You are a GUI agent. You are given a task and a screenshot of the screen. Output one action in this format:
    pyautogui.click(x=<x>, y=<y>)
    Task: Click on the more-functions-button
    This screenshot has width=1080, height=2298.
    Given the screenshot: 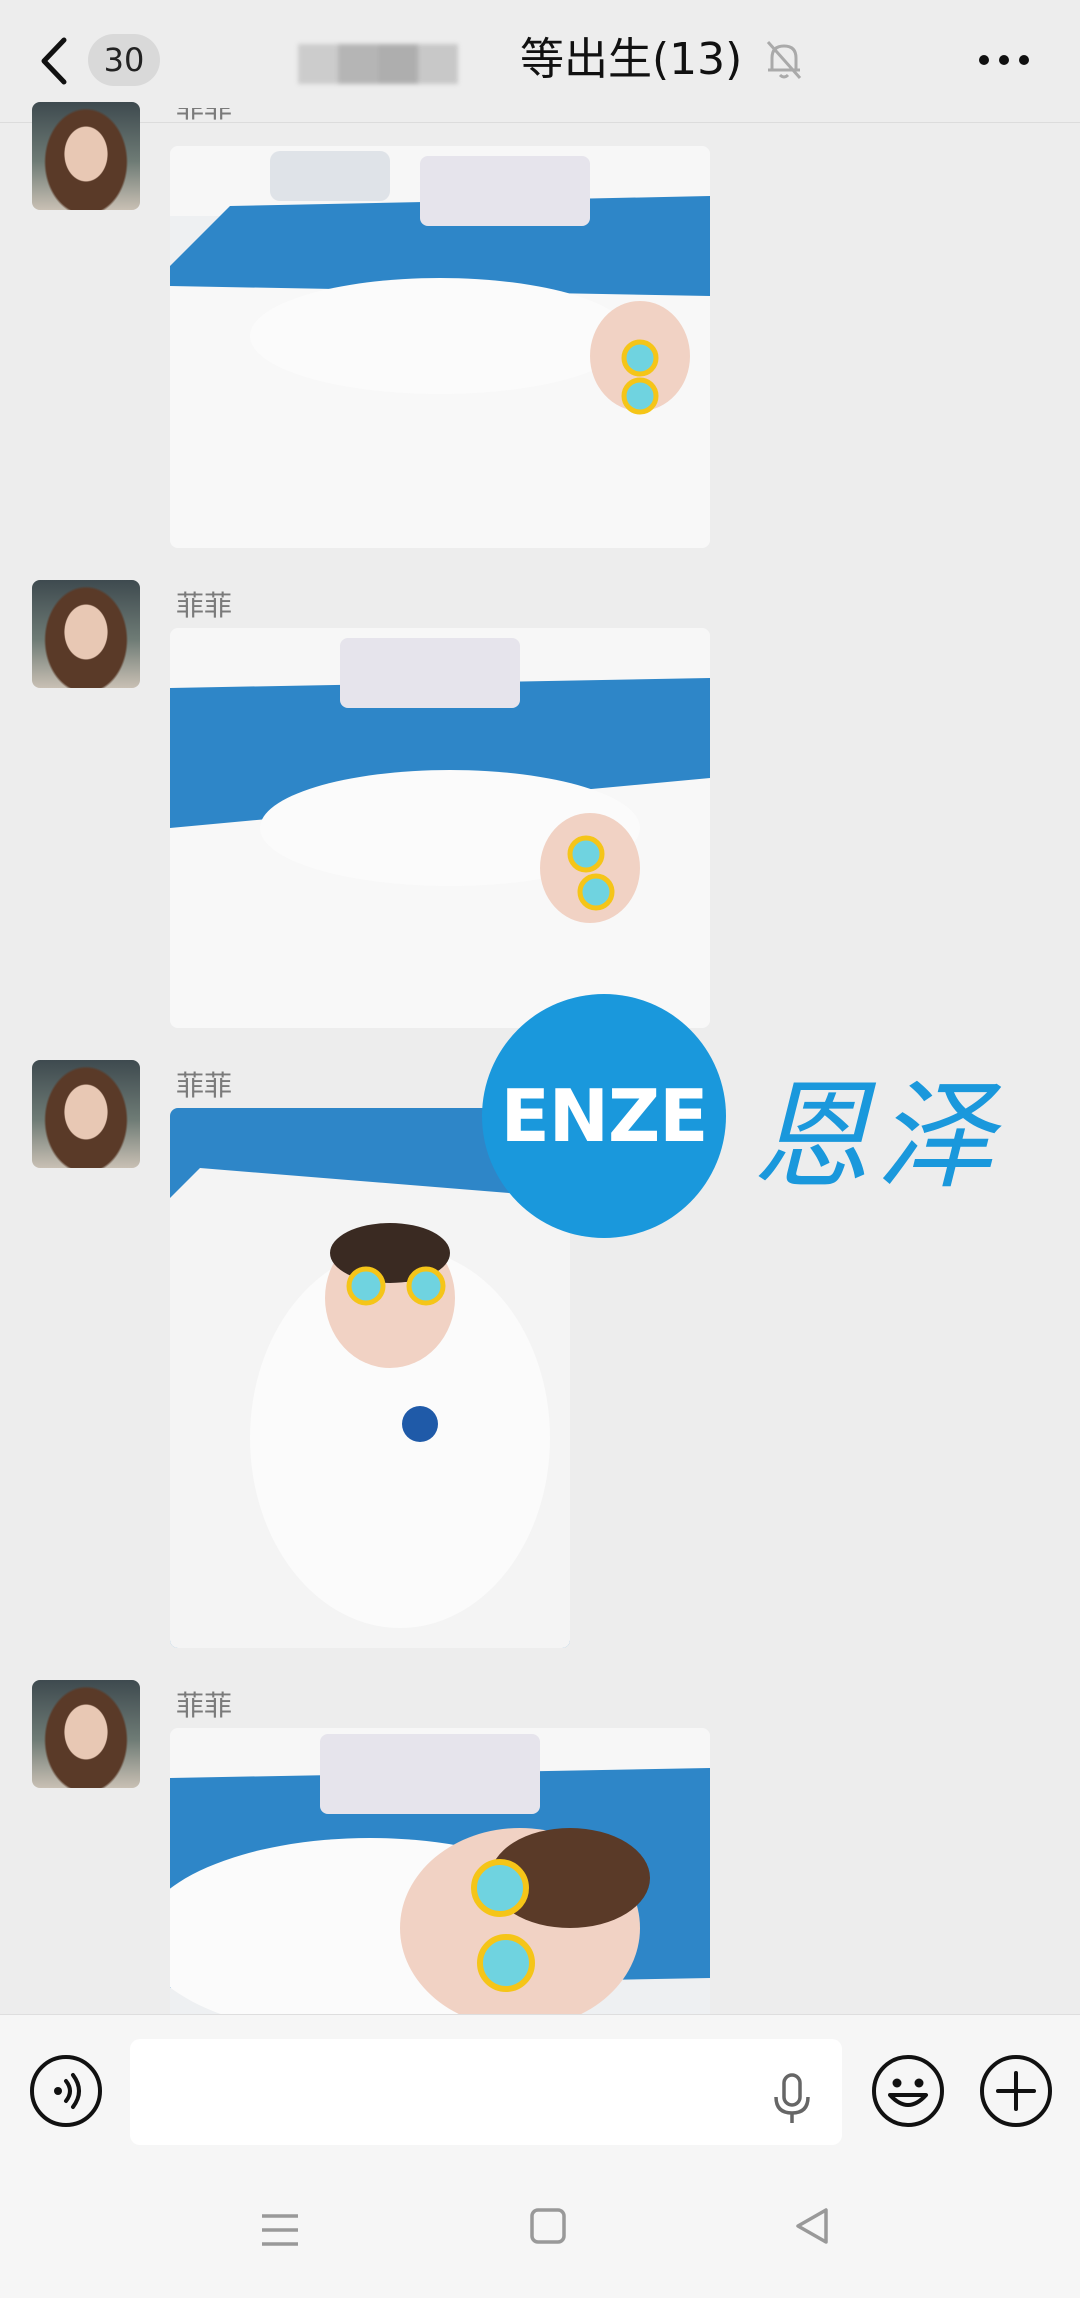 What is the action you would take?
    pyautogui.click(x=1016, y=2091)
    